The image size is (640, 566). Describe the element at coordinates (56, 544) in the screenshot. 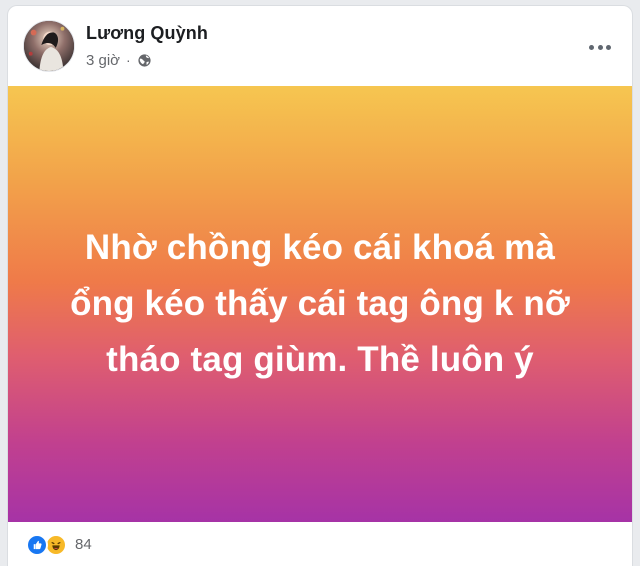

I see `haha-icon` at that location.